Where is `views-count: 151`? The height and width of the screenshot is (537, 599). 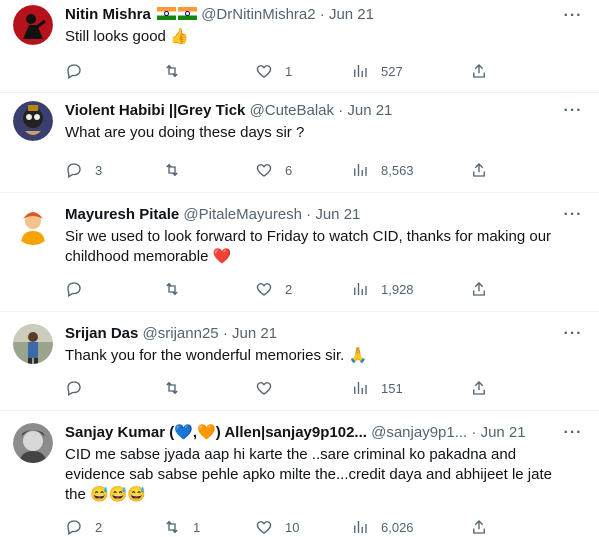 views-count: 151 is located at coordinates (392, 388).